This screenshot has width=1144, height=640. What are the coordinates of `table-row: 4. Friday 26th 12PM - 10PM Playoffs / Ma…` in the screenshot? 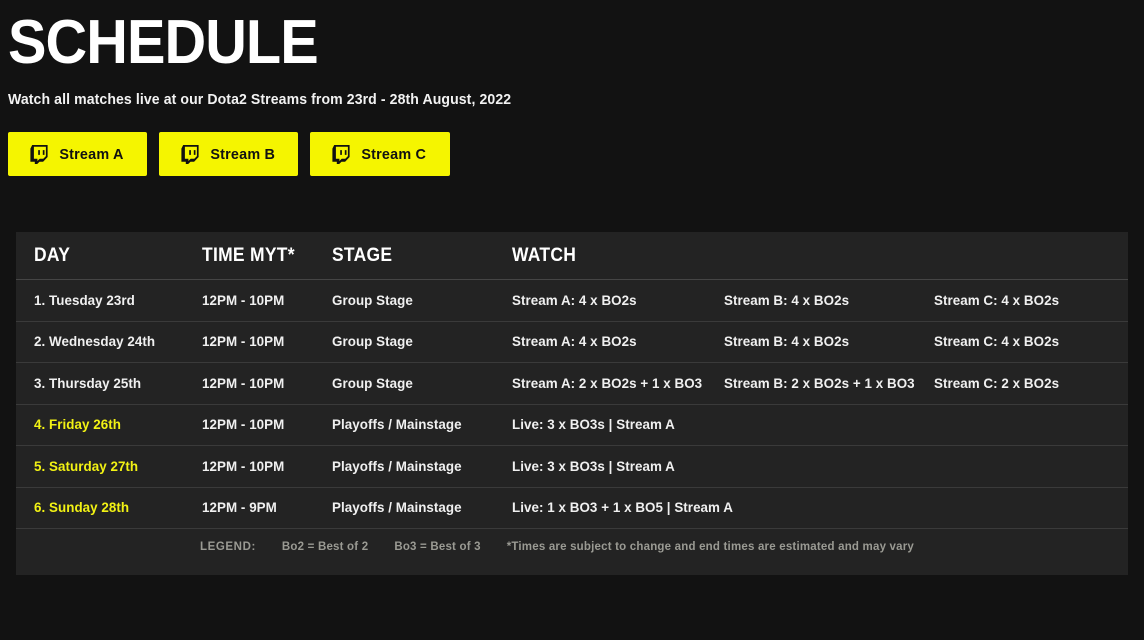 It's located at (572, 425).